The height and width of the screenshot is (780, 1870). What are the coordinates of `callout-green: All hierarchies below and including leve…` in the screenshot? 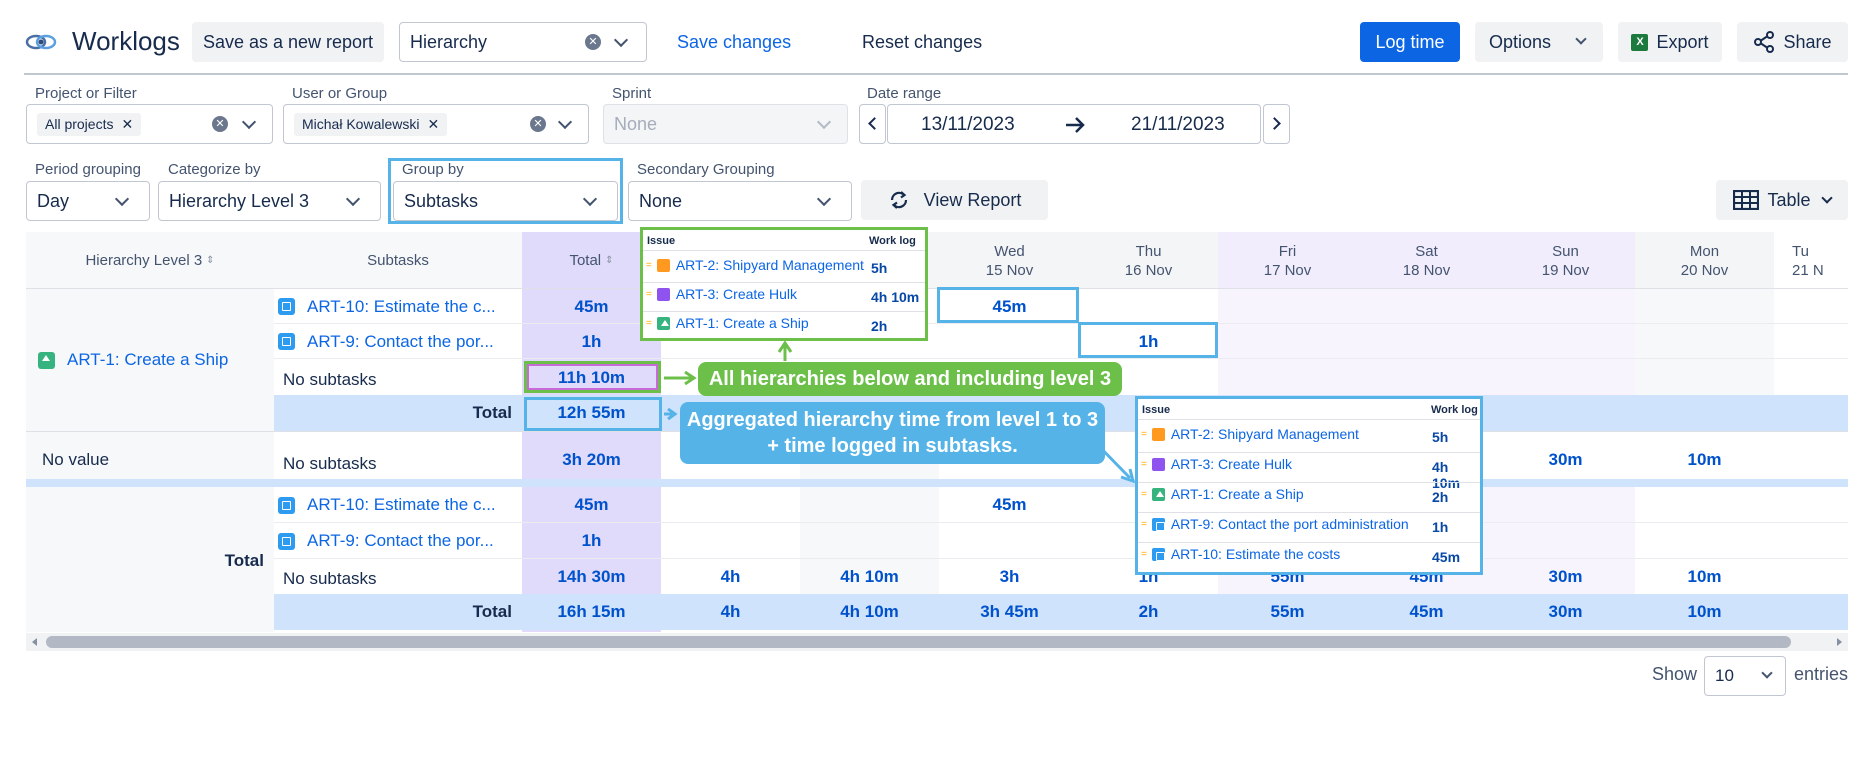 It's located at (910, 379).